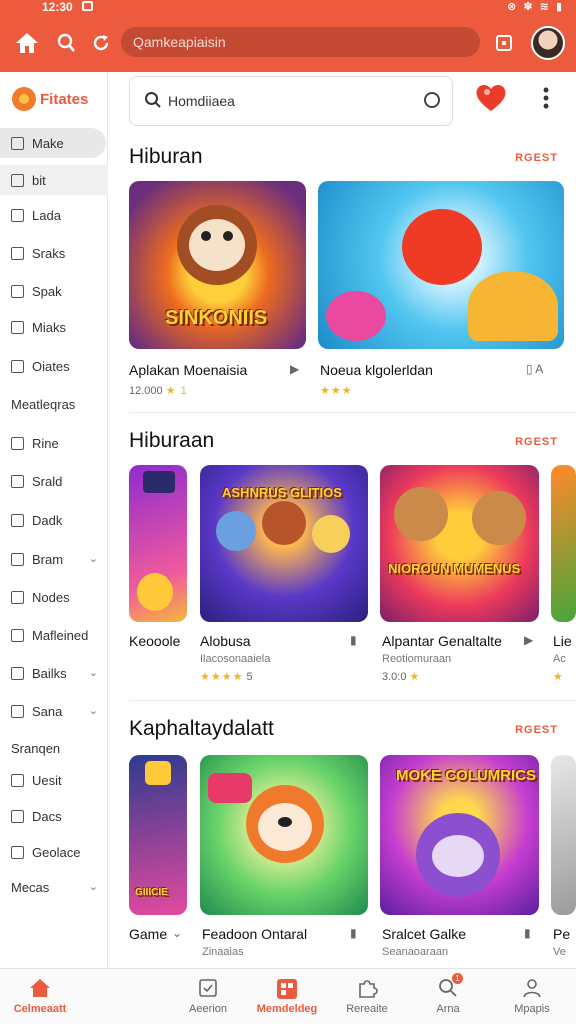  What do you see at coordinates (54, 887) in the screenshot?
I see `sidebar-item: Mecas ⌄` at bounding box center [54, 887].